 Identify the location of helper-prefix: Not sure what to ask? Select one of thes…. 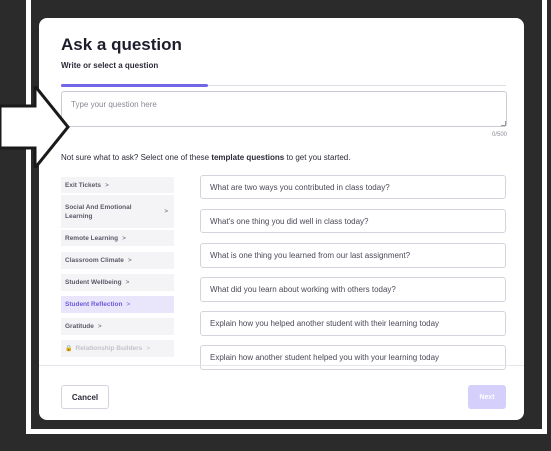
(136, 157).